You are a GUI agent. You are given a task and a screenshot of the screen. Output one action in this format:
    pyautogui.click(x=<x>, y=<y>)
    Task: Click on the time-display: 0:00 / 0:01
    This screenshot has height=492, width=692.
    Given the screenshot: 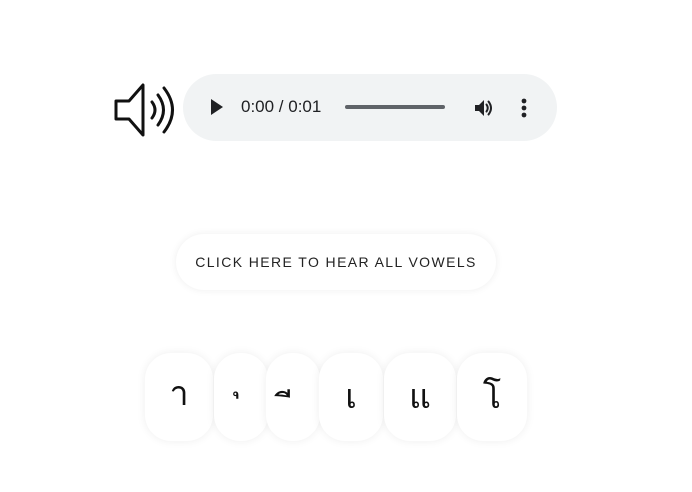 What is the action you would take?
    pyautogui.click(x=281, y=106)
    